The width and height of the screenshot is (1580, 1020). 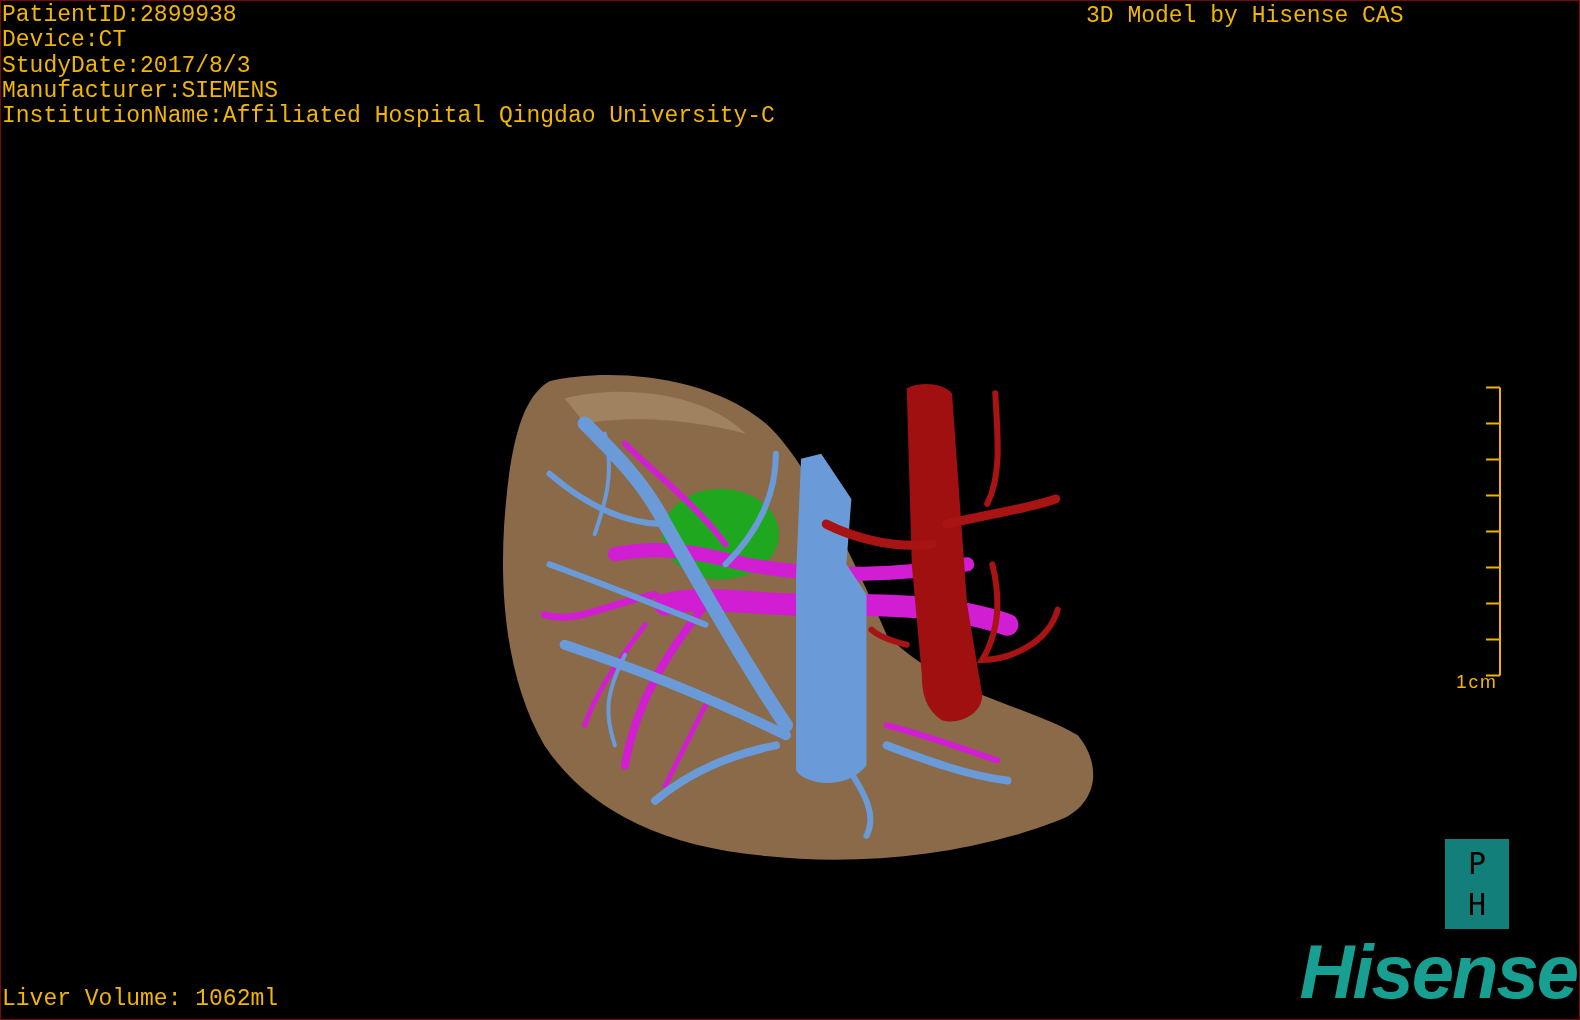 What do you see at coordinates (1245, 16) in the screenshot?
I see `model-caption: 3D Model by Hisense CAS` at bounding box center [1245, 16].